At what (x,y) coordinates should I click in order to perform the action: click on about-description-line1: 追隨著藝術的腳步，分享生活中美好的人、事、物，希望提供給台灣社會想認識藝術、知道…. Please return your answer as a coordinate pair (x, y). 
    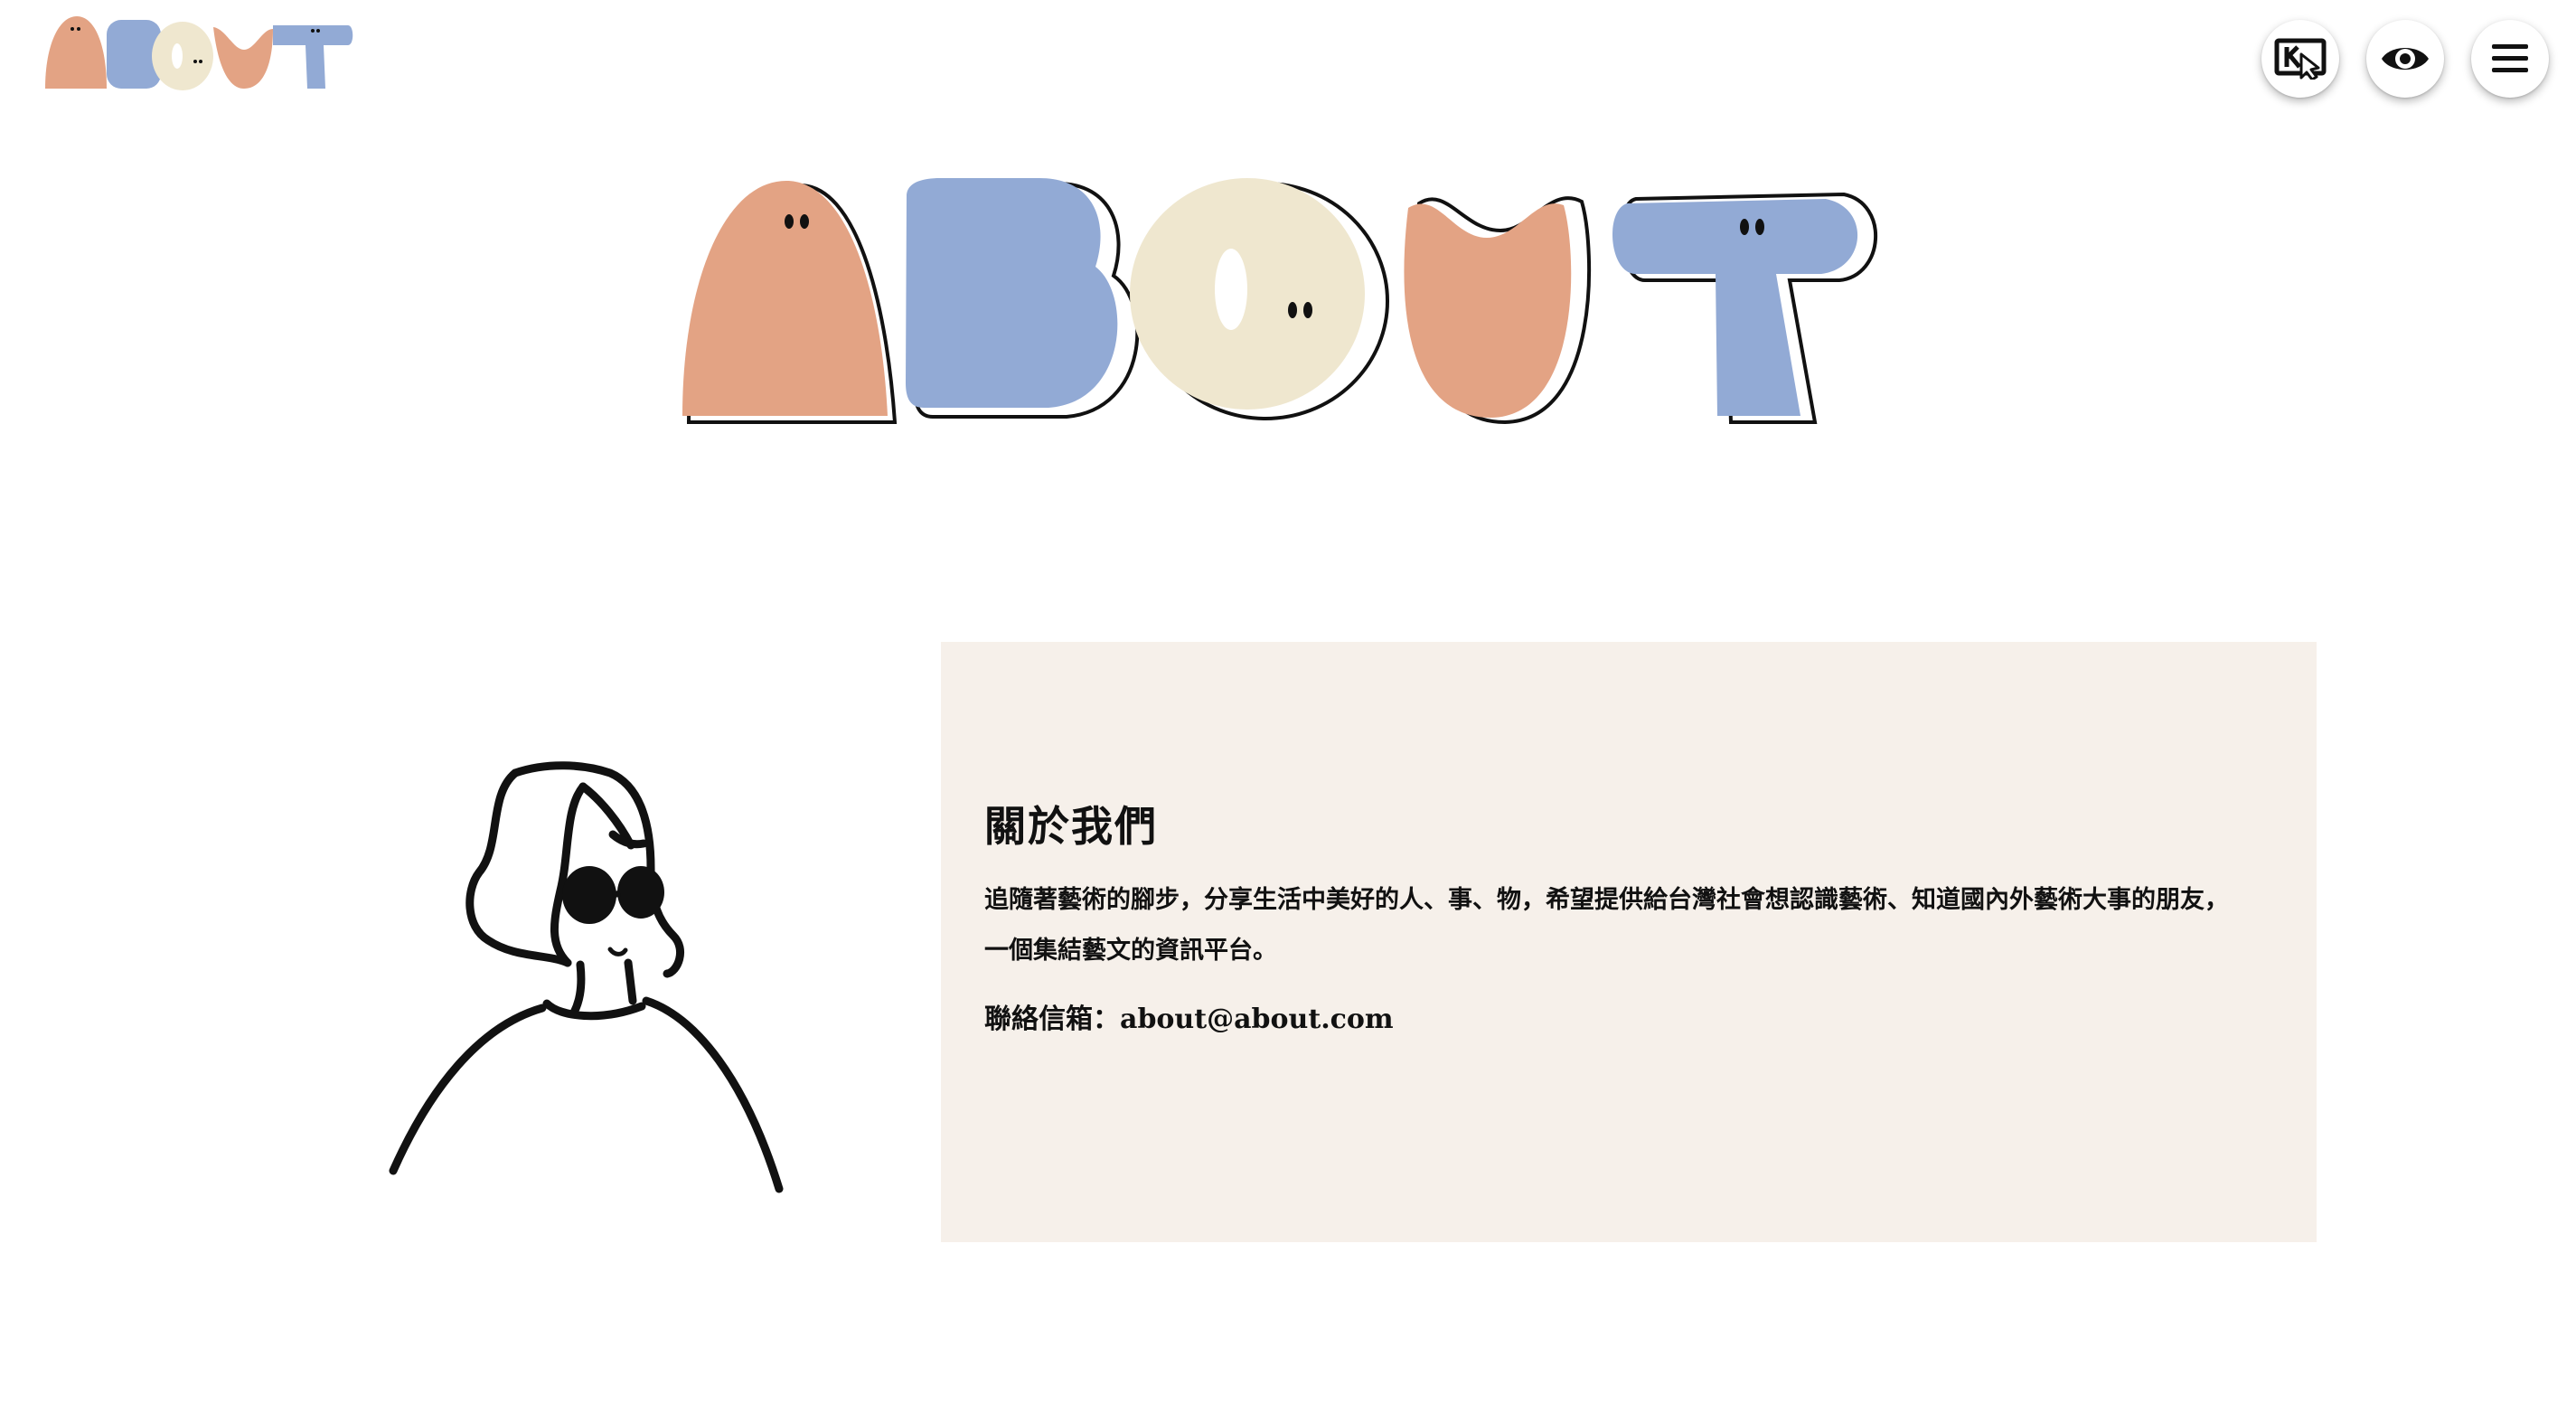
    Looking at the image, I should click on (1607, 900).